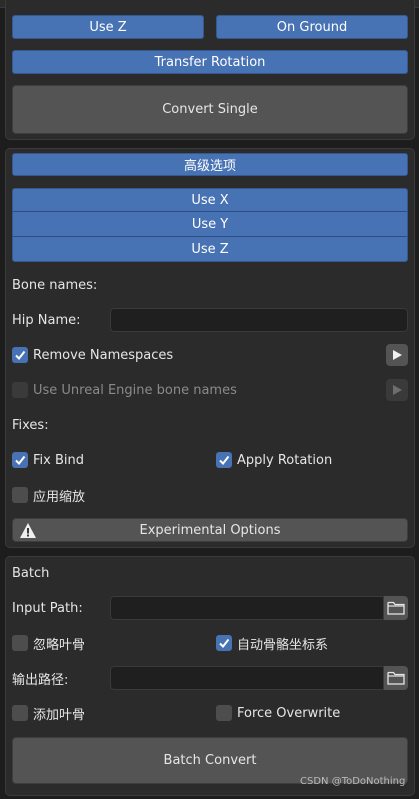  What do you see at coordinates (282, 643) in the screenshot?
I see `auto-bone-axis-label: 自动骨骼坐标系` at bounding box center [282, 643].